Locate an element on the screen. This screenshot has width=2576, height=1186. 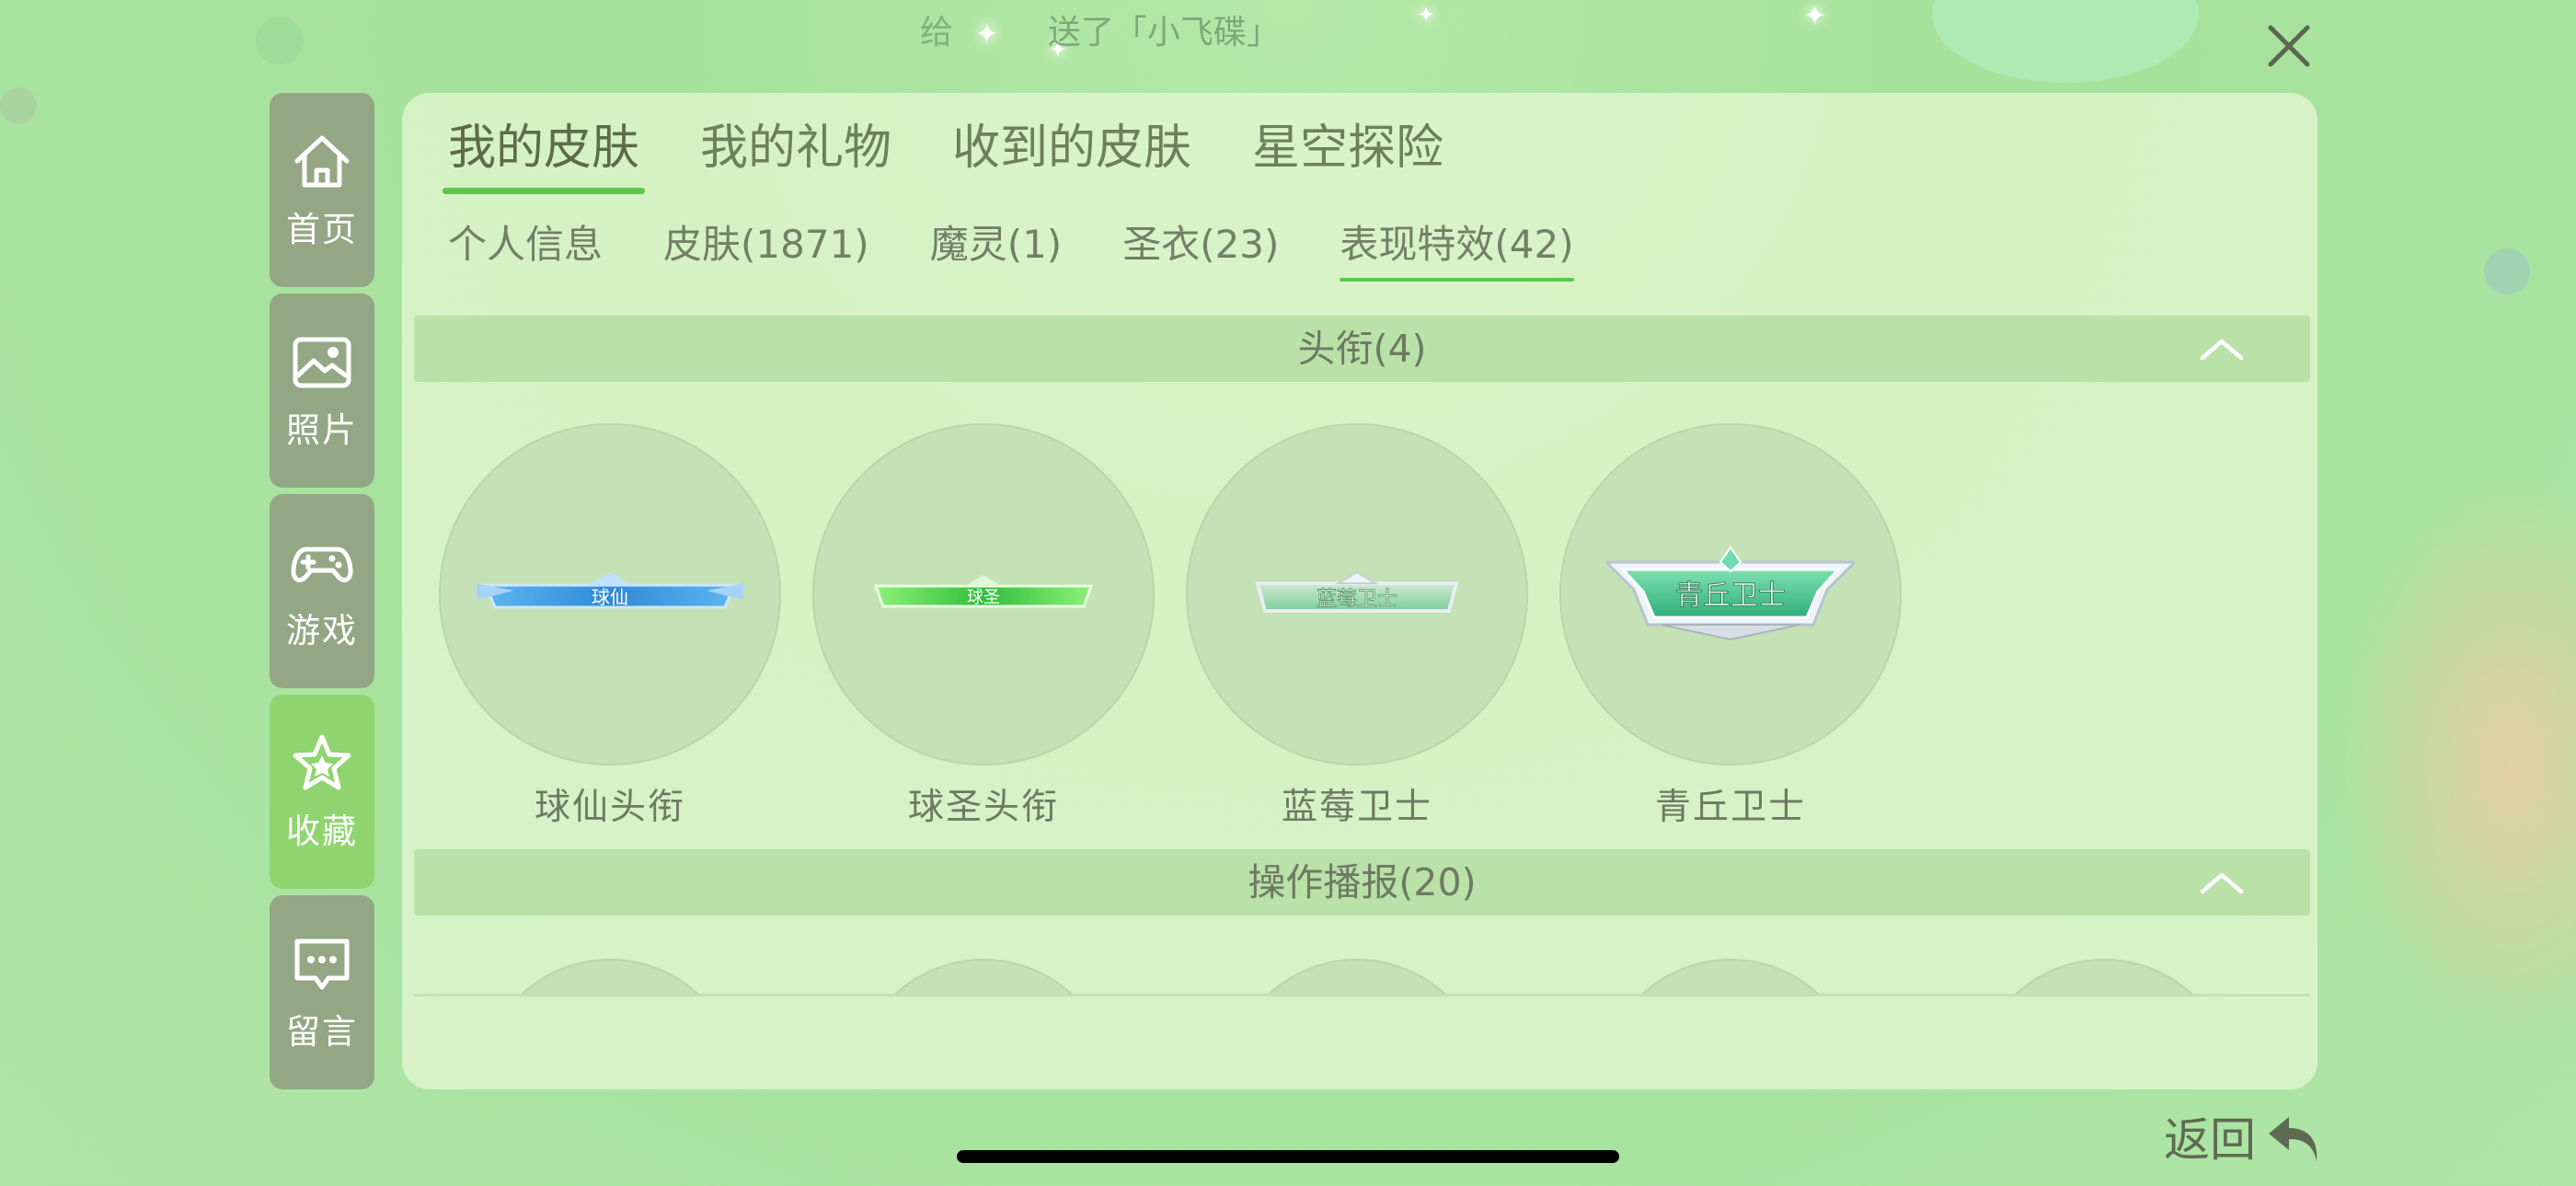
item-thumbnail: 球仙 is located at coordinates (610, 594).